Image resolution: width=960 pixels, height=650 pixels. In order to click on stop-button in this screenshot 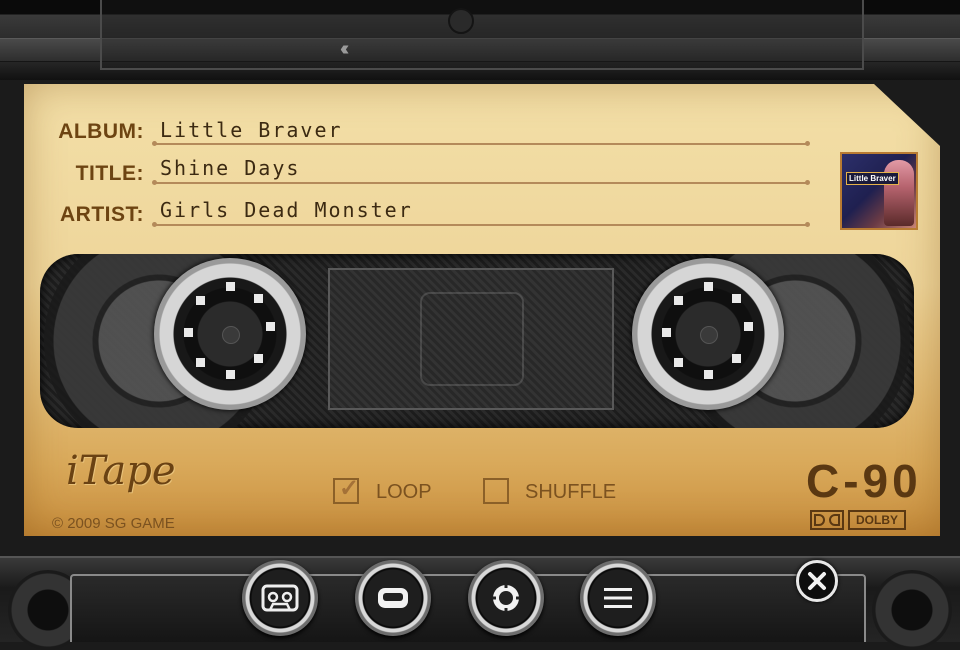, I will do `click(393, 598)`.